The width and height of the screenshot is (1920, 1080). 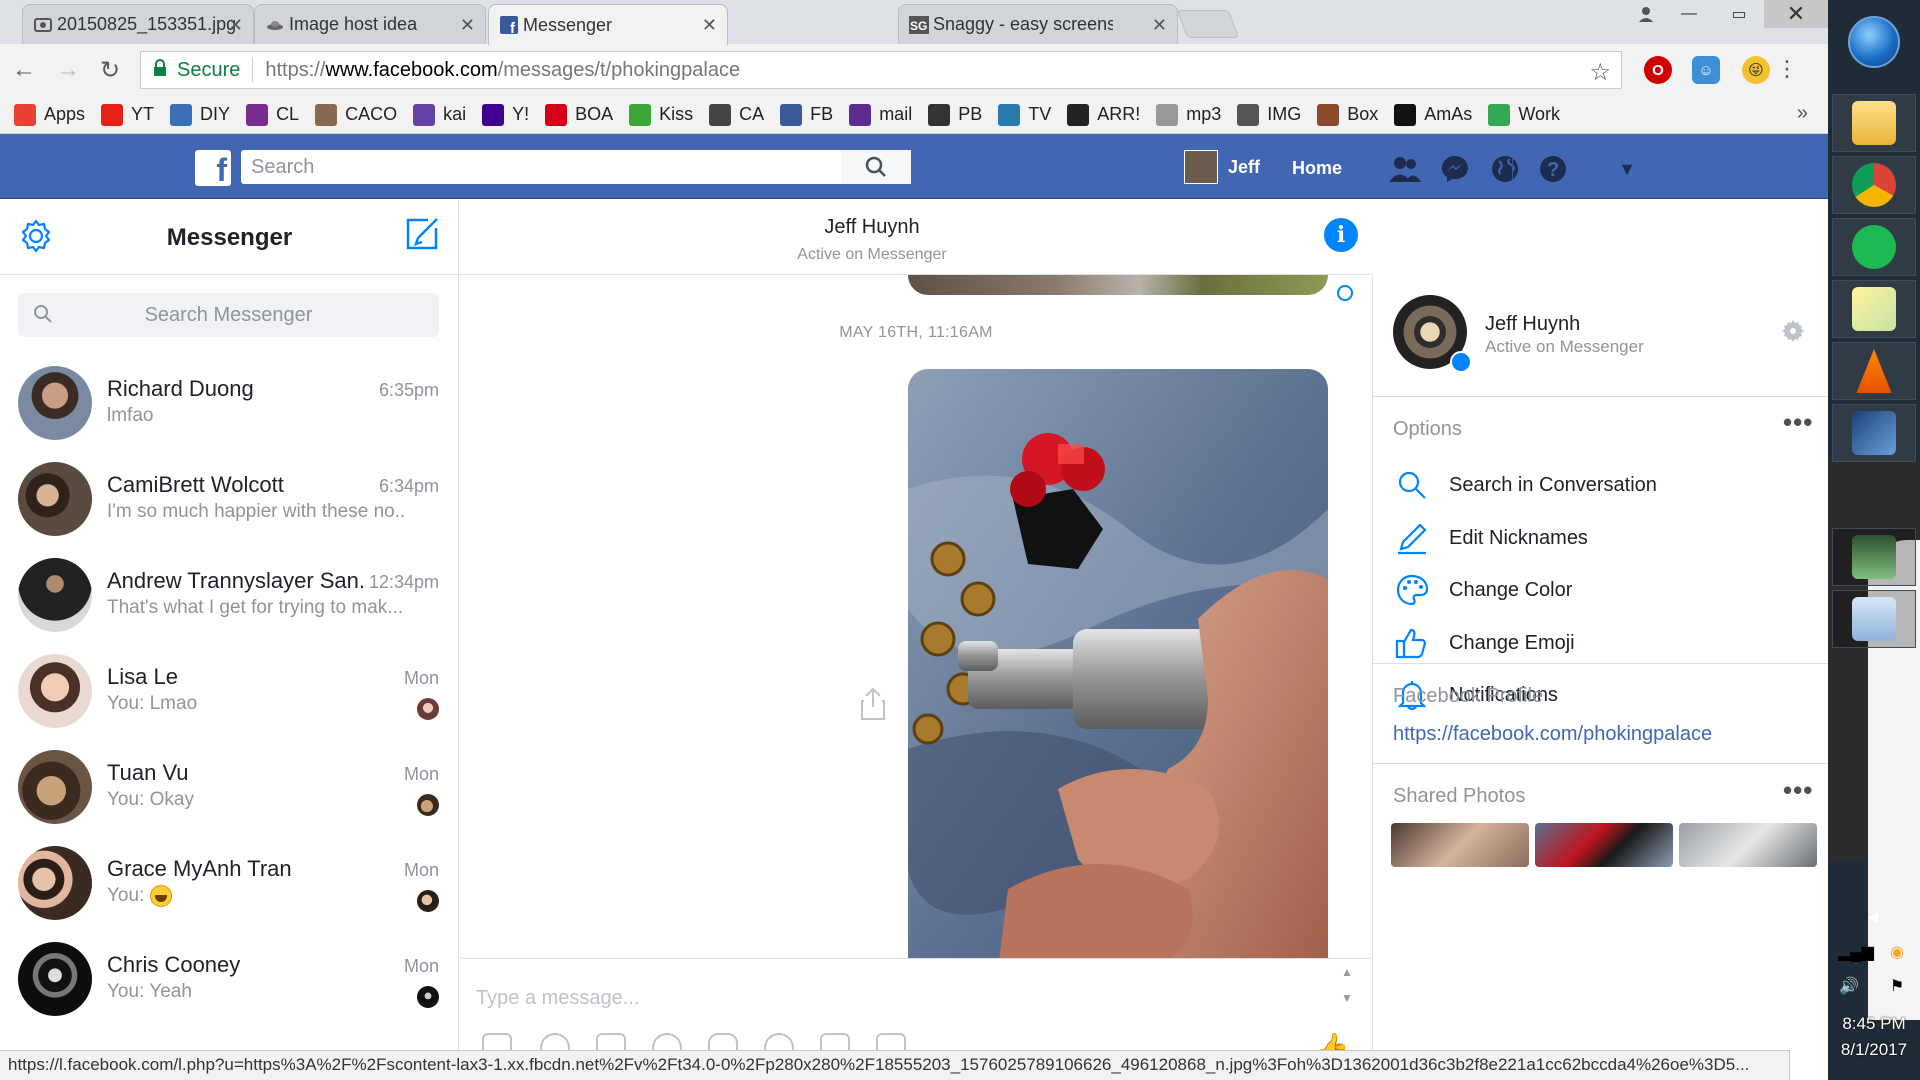 I want to click on conversation-item: Grace MyAnh Tran Mon You:, so click(x=229, y=880).